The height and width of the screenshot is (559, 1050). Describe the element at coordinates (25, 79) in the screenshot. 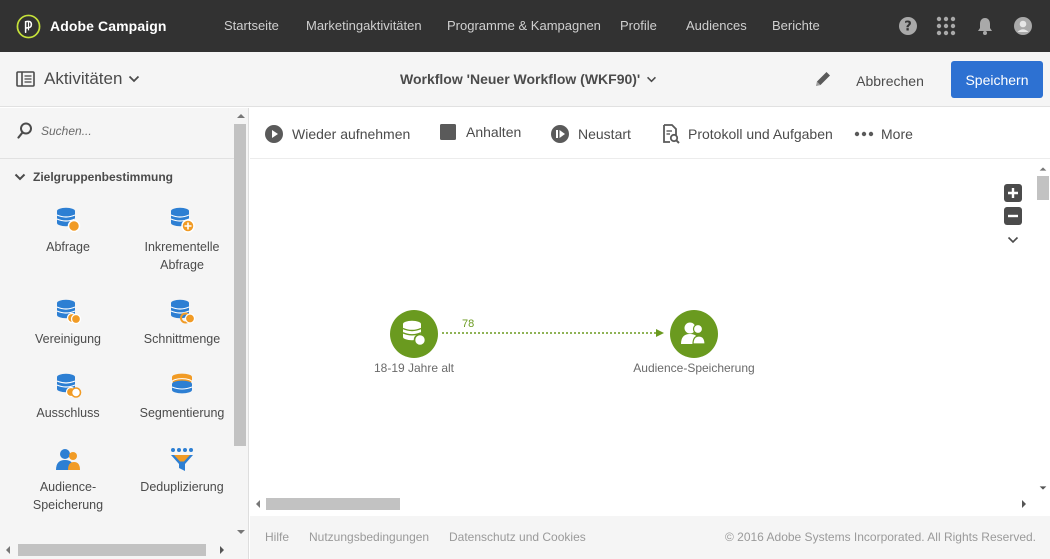

I see `panel-icon` at that location.